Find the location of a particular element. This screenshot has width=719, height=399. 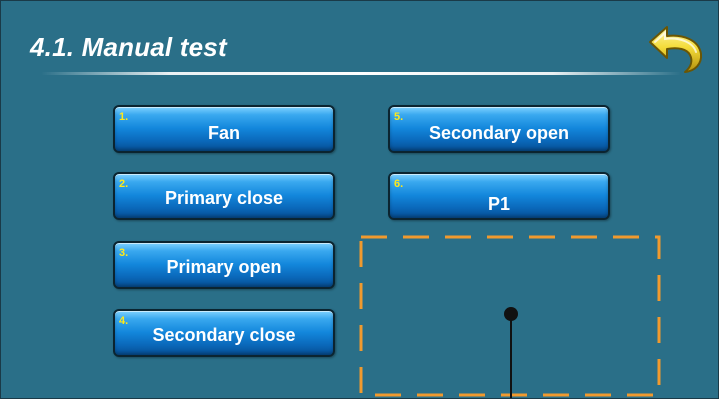

button-number: 1. is located at coordinates (124, 117).